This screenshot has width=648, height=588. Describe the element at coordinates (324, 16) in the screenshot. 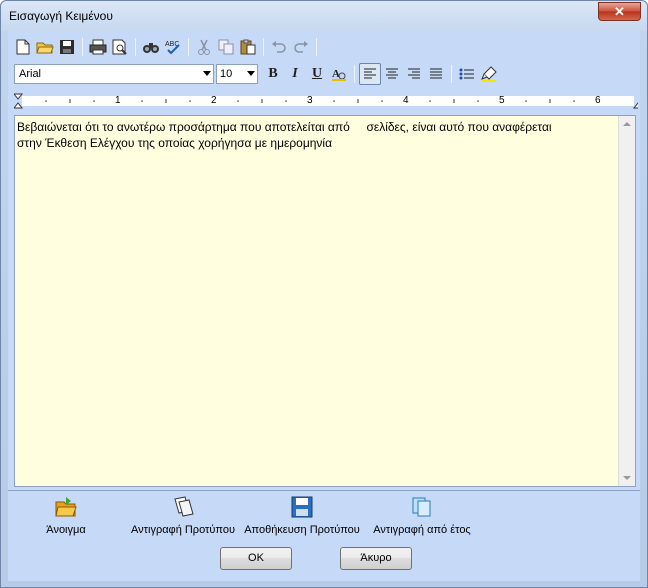

I see `title-bar: Εισαγωγή Κειμένου ✕` at that location.